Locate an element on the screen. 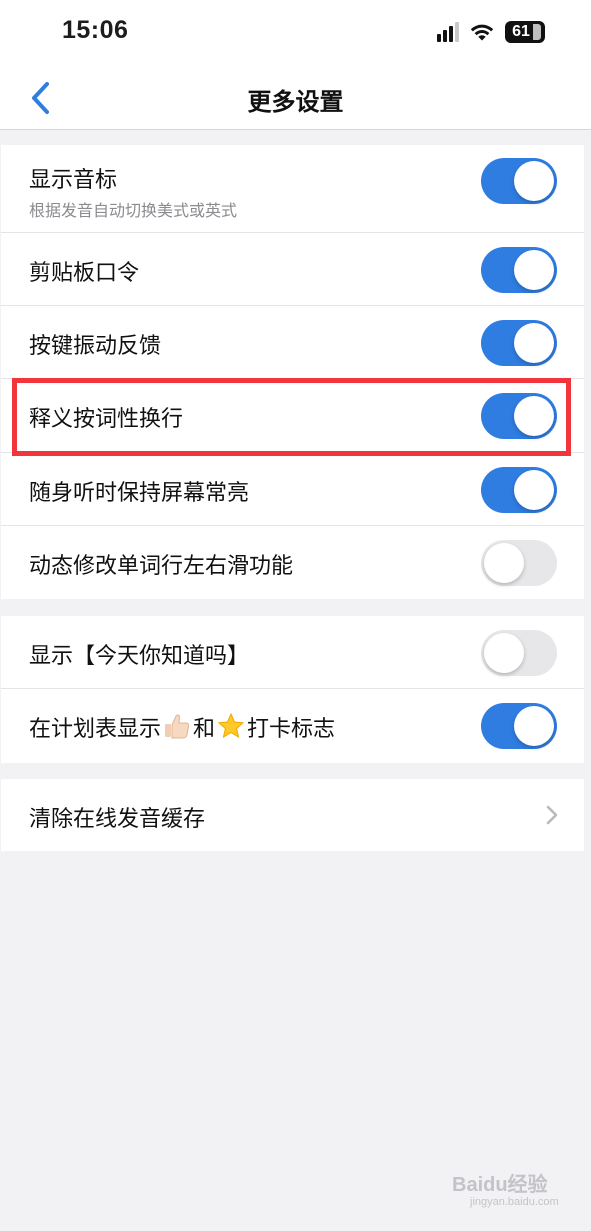  status-icons: 61 is located at coordinates (491, 32).